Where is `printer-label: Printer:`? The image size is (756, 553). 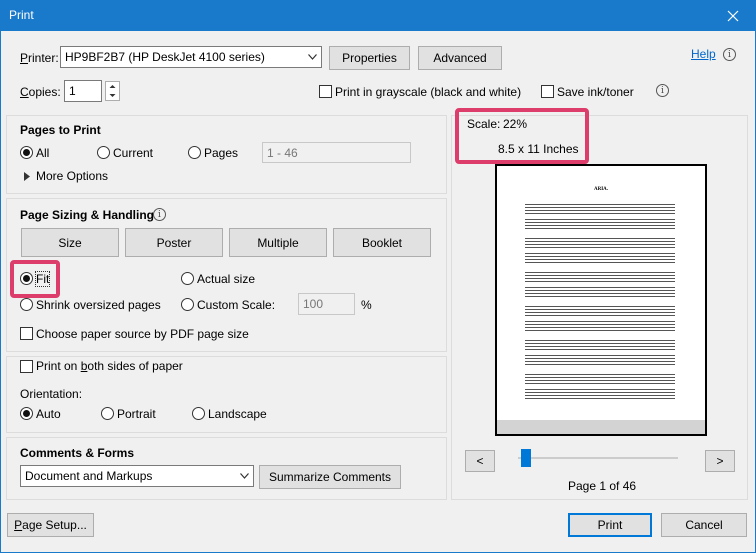
printer-label: Printer: is located at coordinates (39, 58).